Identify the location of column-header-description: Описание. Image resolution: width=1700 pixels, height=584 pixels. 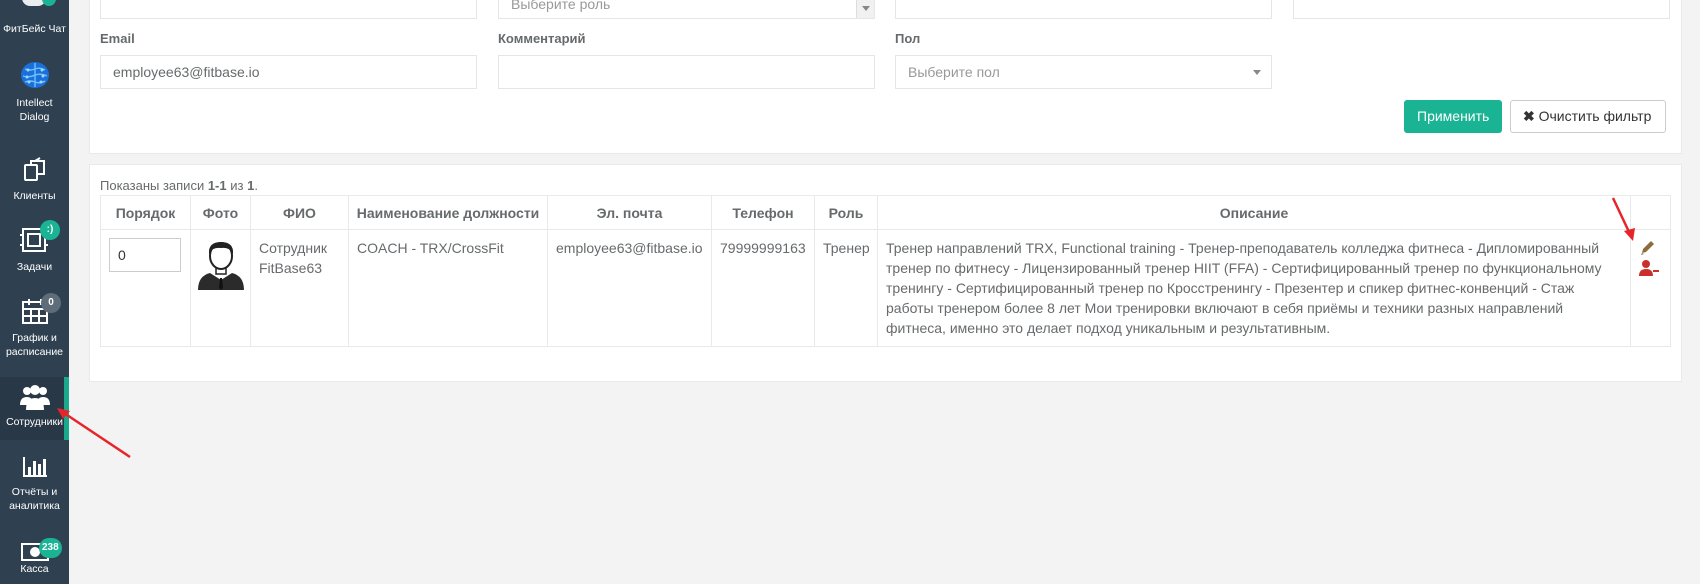
(1254, 212).